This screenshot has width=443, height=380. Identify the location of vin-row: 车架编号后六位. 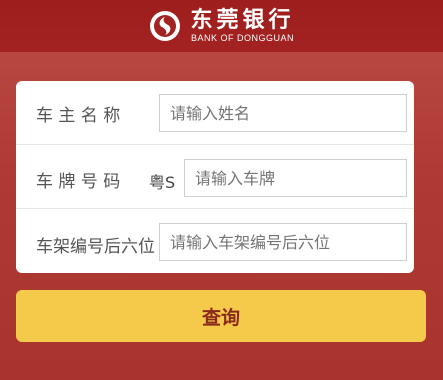
(215, 239).